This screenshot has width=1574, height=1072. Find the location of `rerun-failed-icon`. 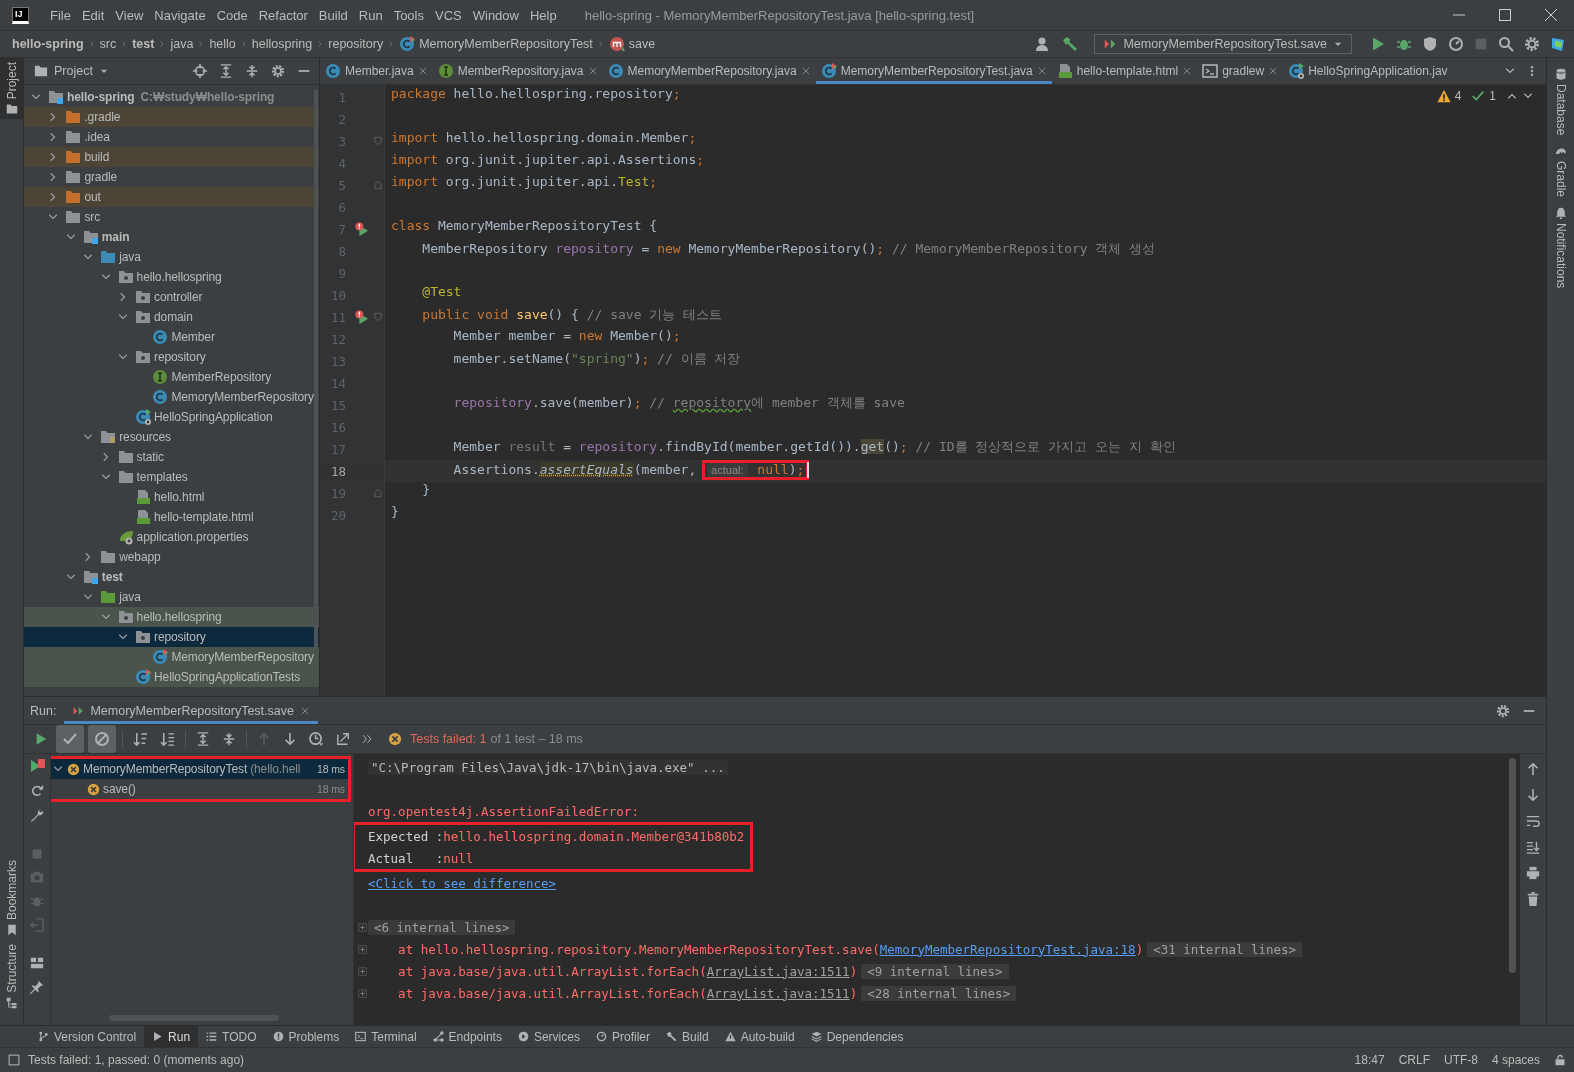

rerun-failed-icon is located at coordinates (37, 766).